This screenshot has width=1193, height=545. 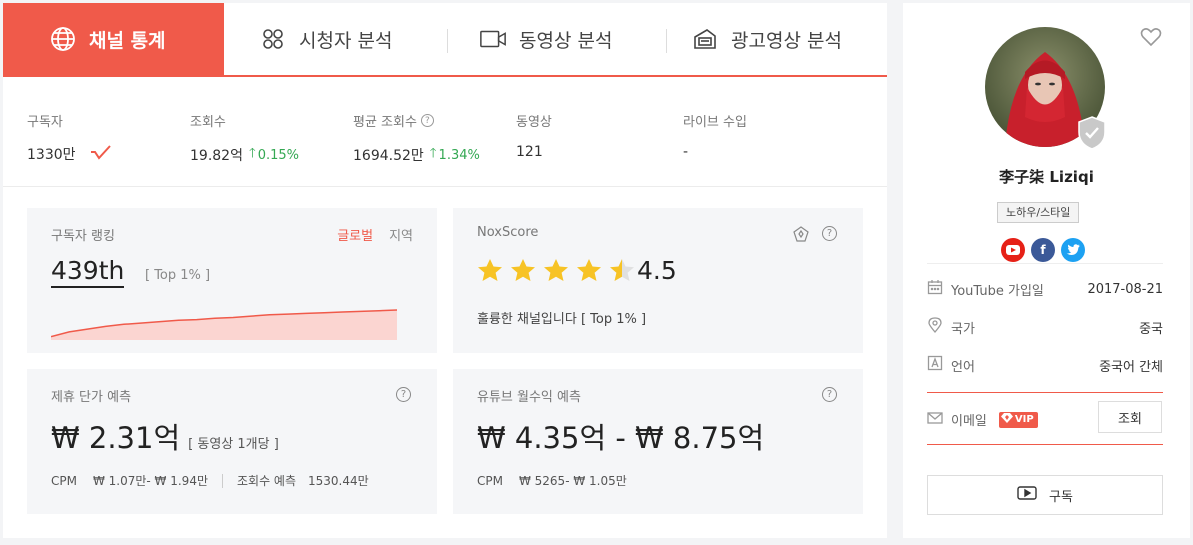 I want to click on joined-date-row: YouTube 가입일 2017-08-21, so click(x=1045, y=289).